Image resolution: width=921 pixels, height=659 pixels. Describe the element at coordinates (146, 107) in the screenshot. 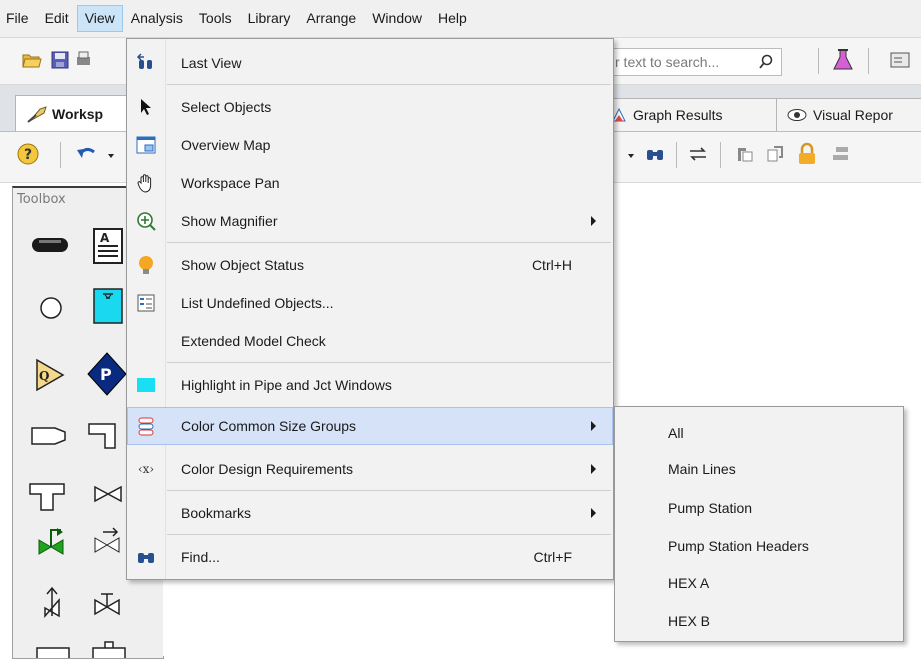

I see `cursor-arrow-icon` at that location.